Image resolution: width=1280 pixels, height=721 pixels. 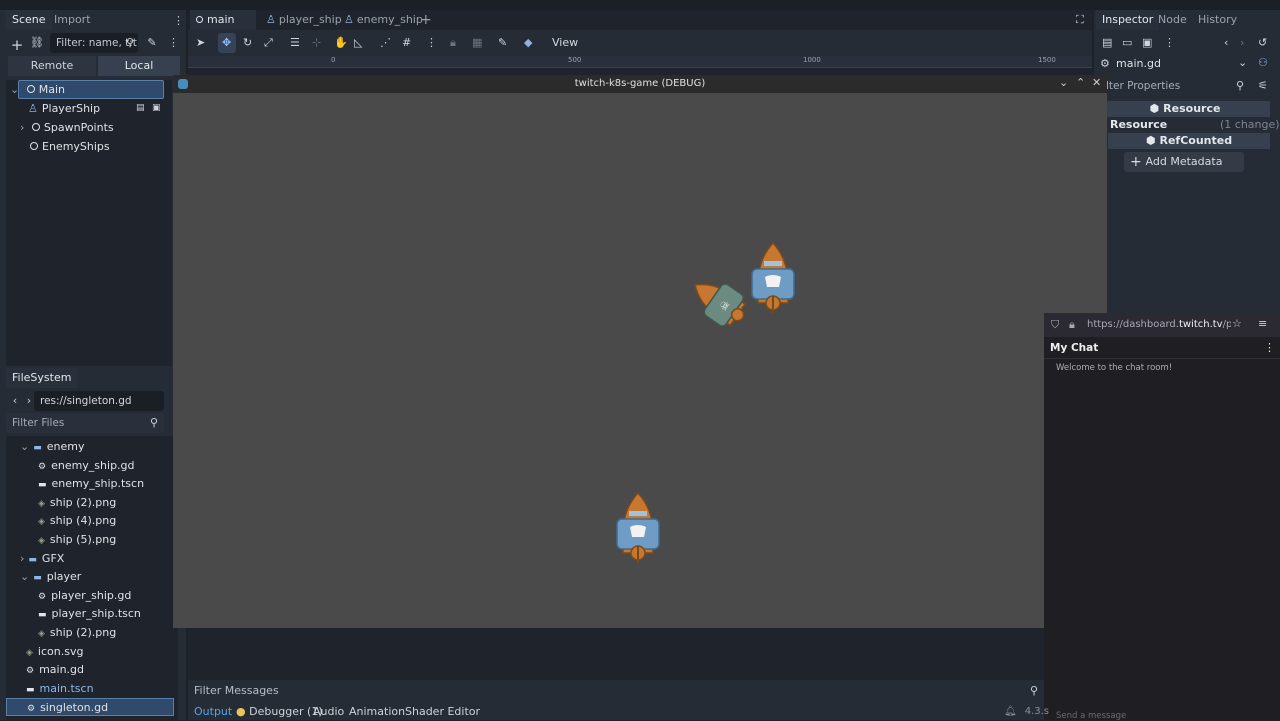 What do you see at coordinates (528, 42) in the screenshot?
I see `camera-icon: ◆` at bounding box center [528, 42].